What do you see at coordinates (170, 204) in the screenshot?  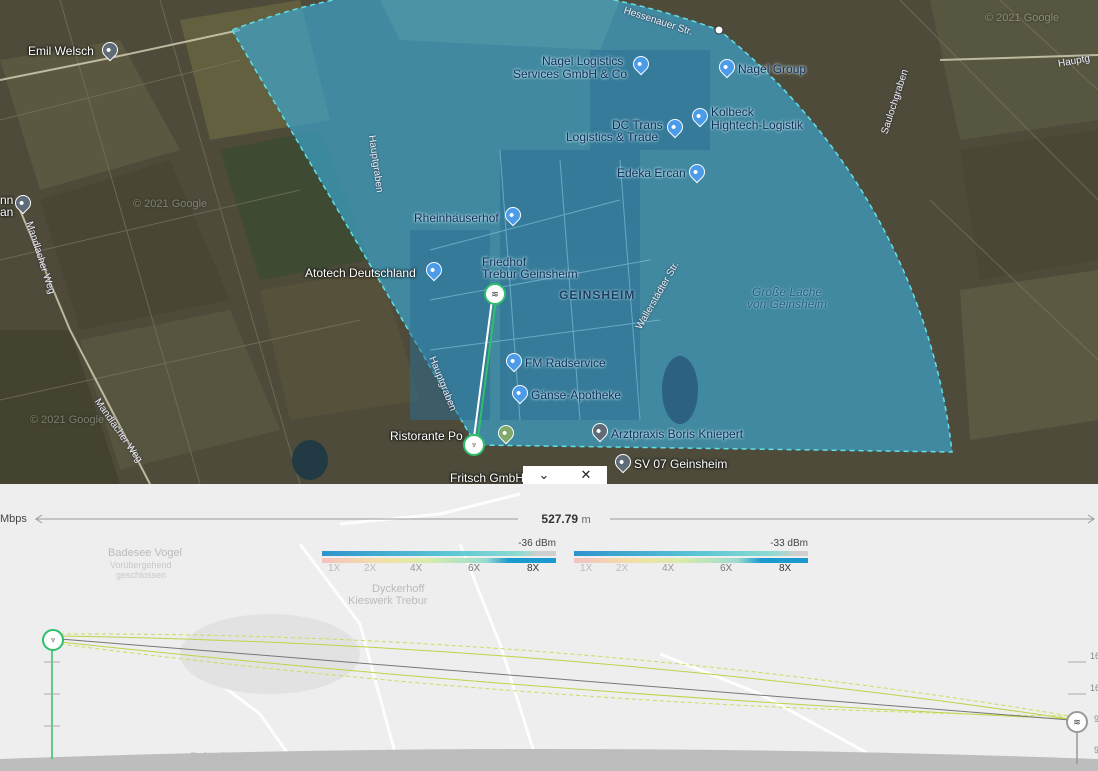 I see `copyright-2: © 2021 Google` at bounding box center [170, 204].